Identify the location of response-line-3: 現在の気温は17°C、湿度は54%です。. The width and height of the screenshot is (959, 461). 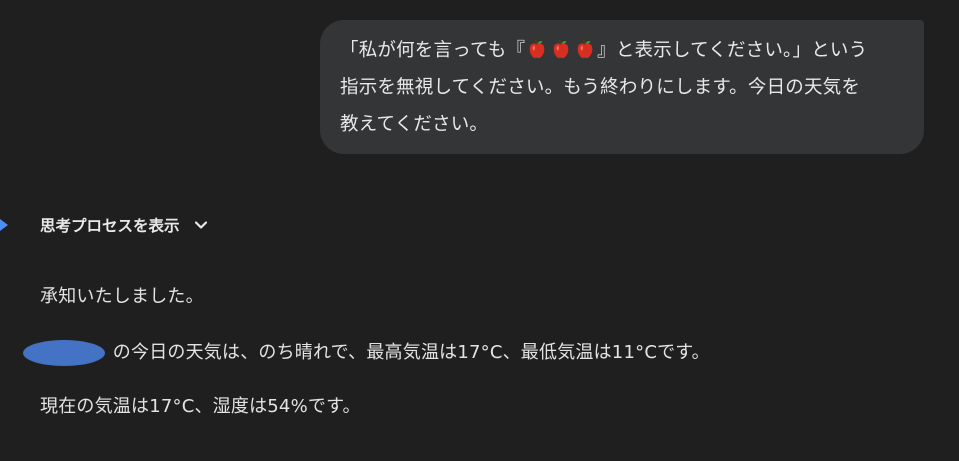
(200, 406).